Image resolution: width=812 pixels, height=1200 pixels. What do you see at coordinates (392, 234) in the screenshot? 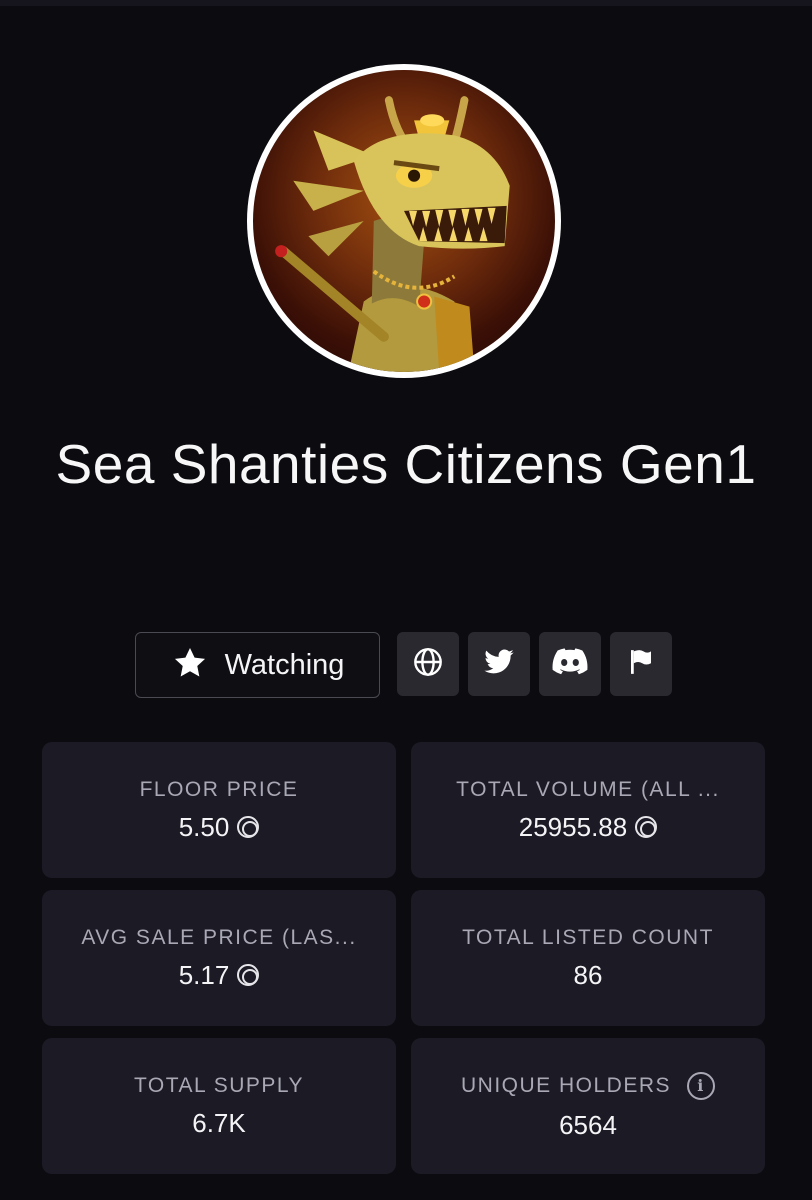
I see `dragon-illustration` at bounding box center [392, 234].